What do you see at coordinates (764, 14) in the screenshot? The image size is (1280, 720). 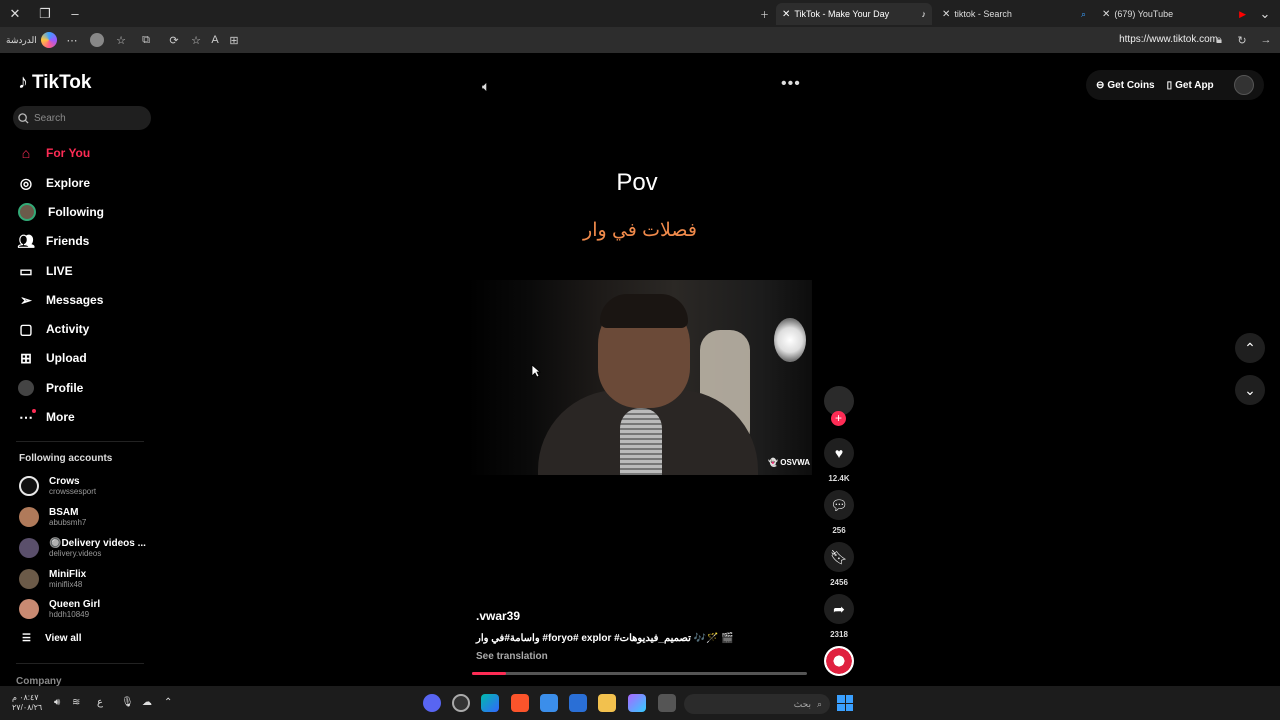 I see `new-tab-button: ＋` at bounding box center [764, 14].